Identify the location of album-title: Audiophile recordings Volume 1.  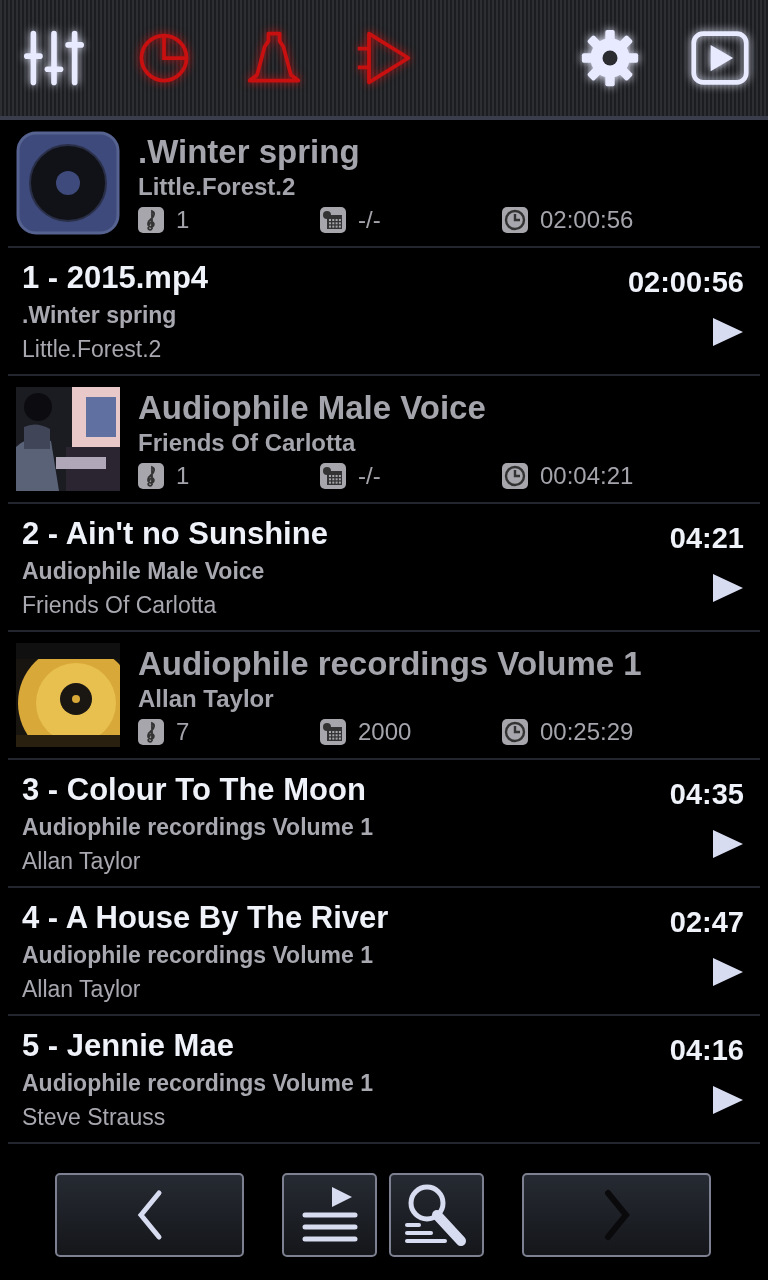
(390, 664).